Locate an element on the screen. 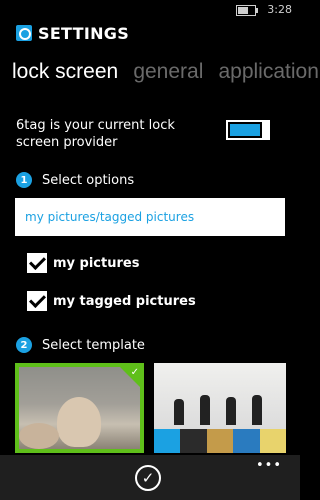 This screenshot has height=500, width=320. tab-general: general is located at coordinates (168, 71).